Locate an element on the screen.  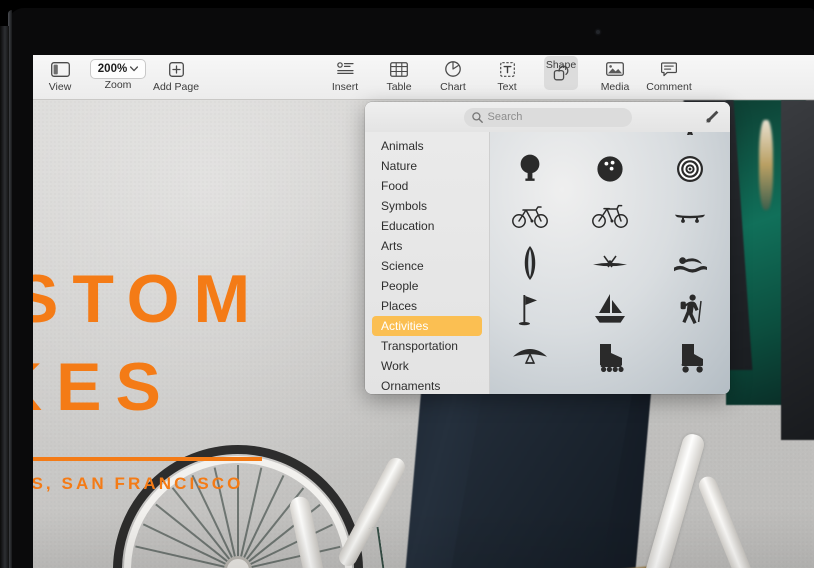
shape-category-label: Nature is located at coordinates (399, 166).